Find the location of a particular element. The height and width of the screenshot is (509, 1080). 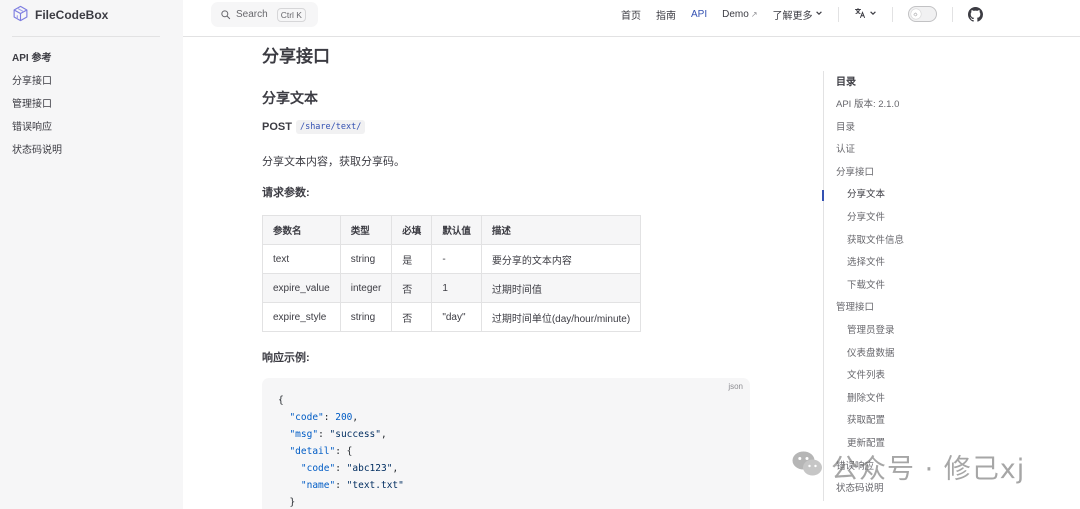

code-line: "msg": "success", is located at coordinates (338, 434).